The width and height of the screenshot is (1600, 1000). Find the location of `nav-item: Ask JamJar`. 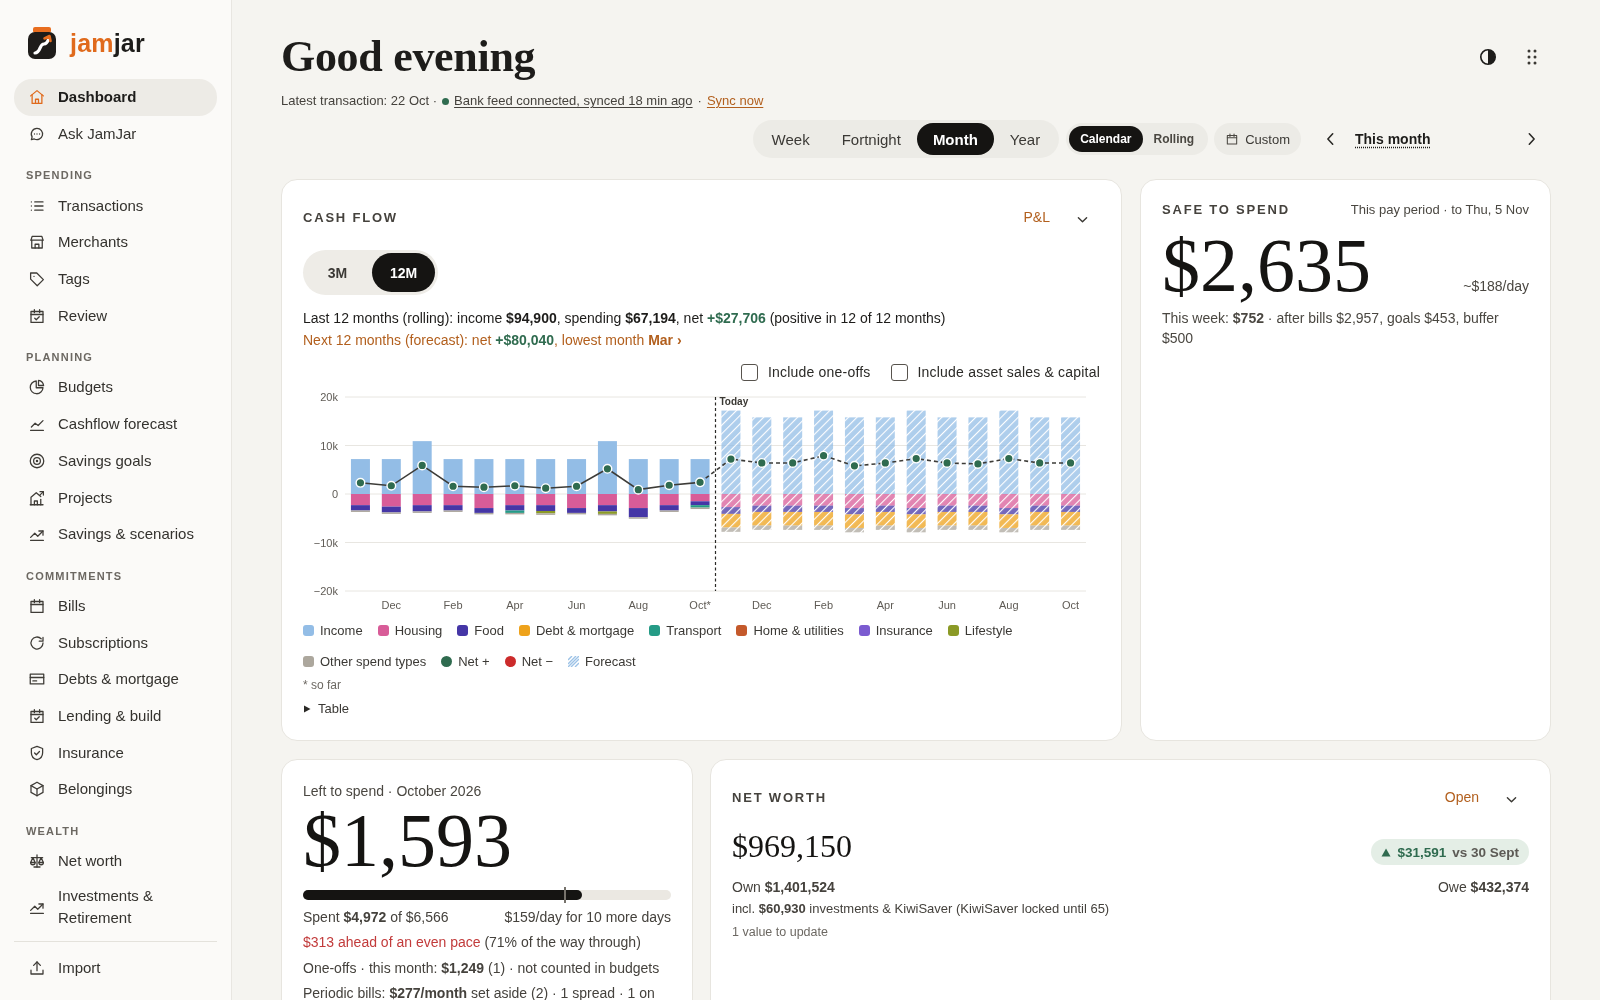

nav-item: Ask JamJar is located at coordinates (115, 134).